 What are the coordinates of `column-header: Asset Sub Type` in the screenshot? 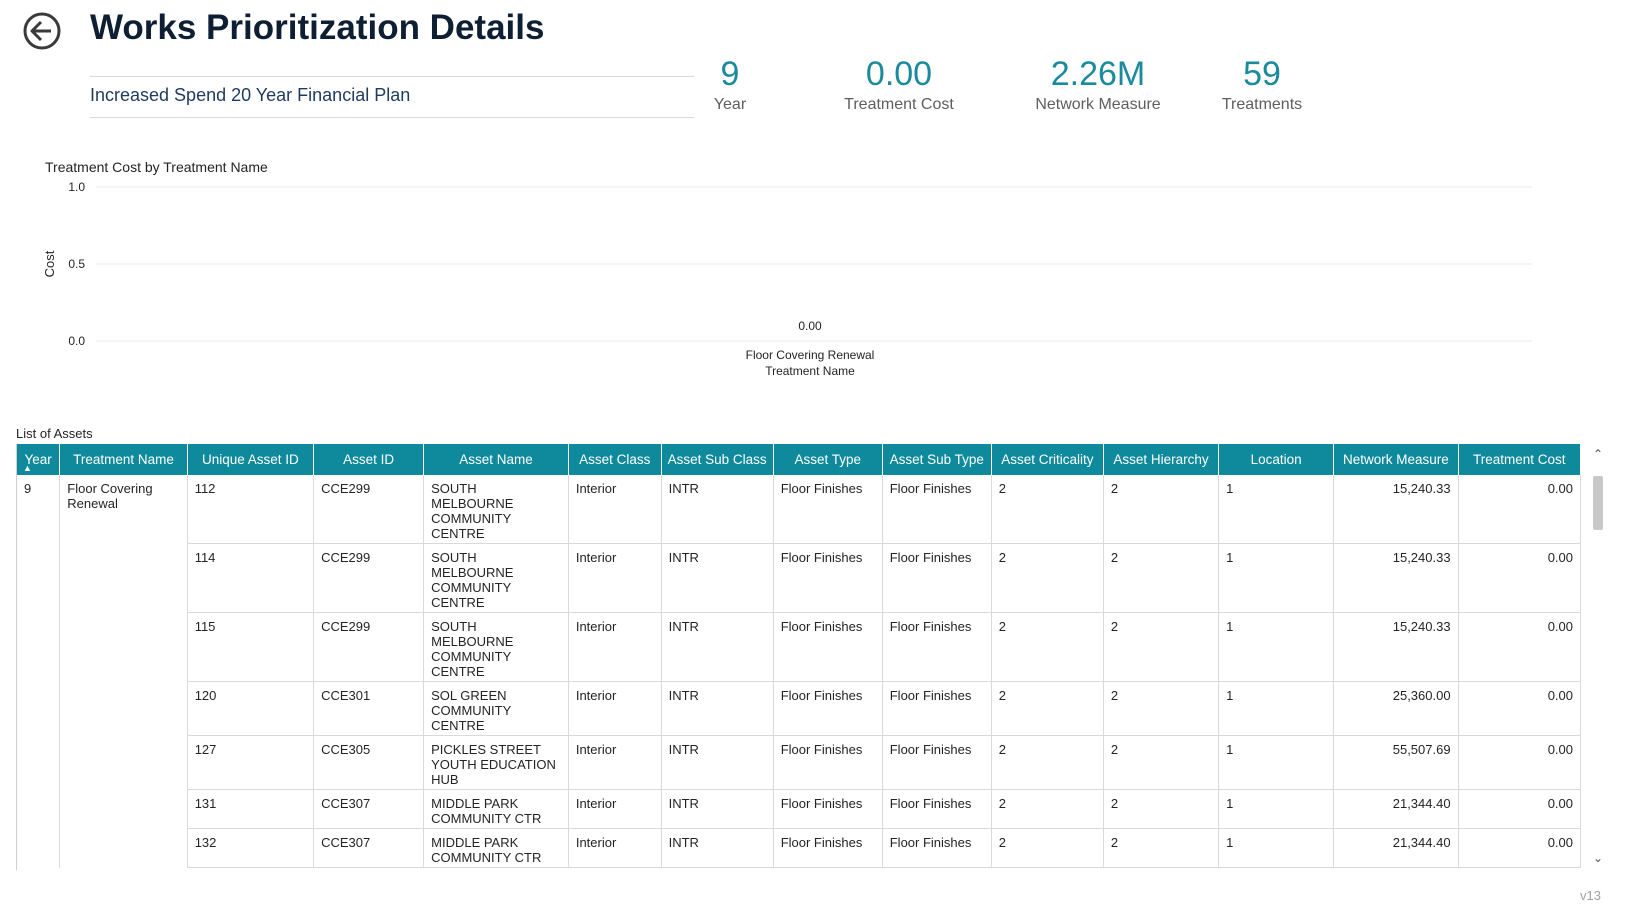 It's located at (937, 459).